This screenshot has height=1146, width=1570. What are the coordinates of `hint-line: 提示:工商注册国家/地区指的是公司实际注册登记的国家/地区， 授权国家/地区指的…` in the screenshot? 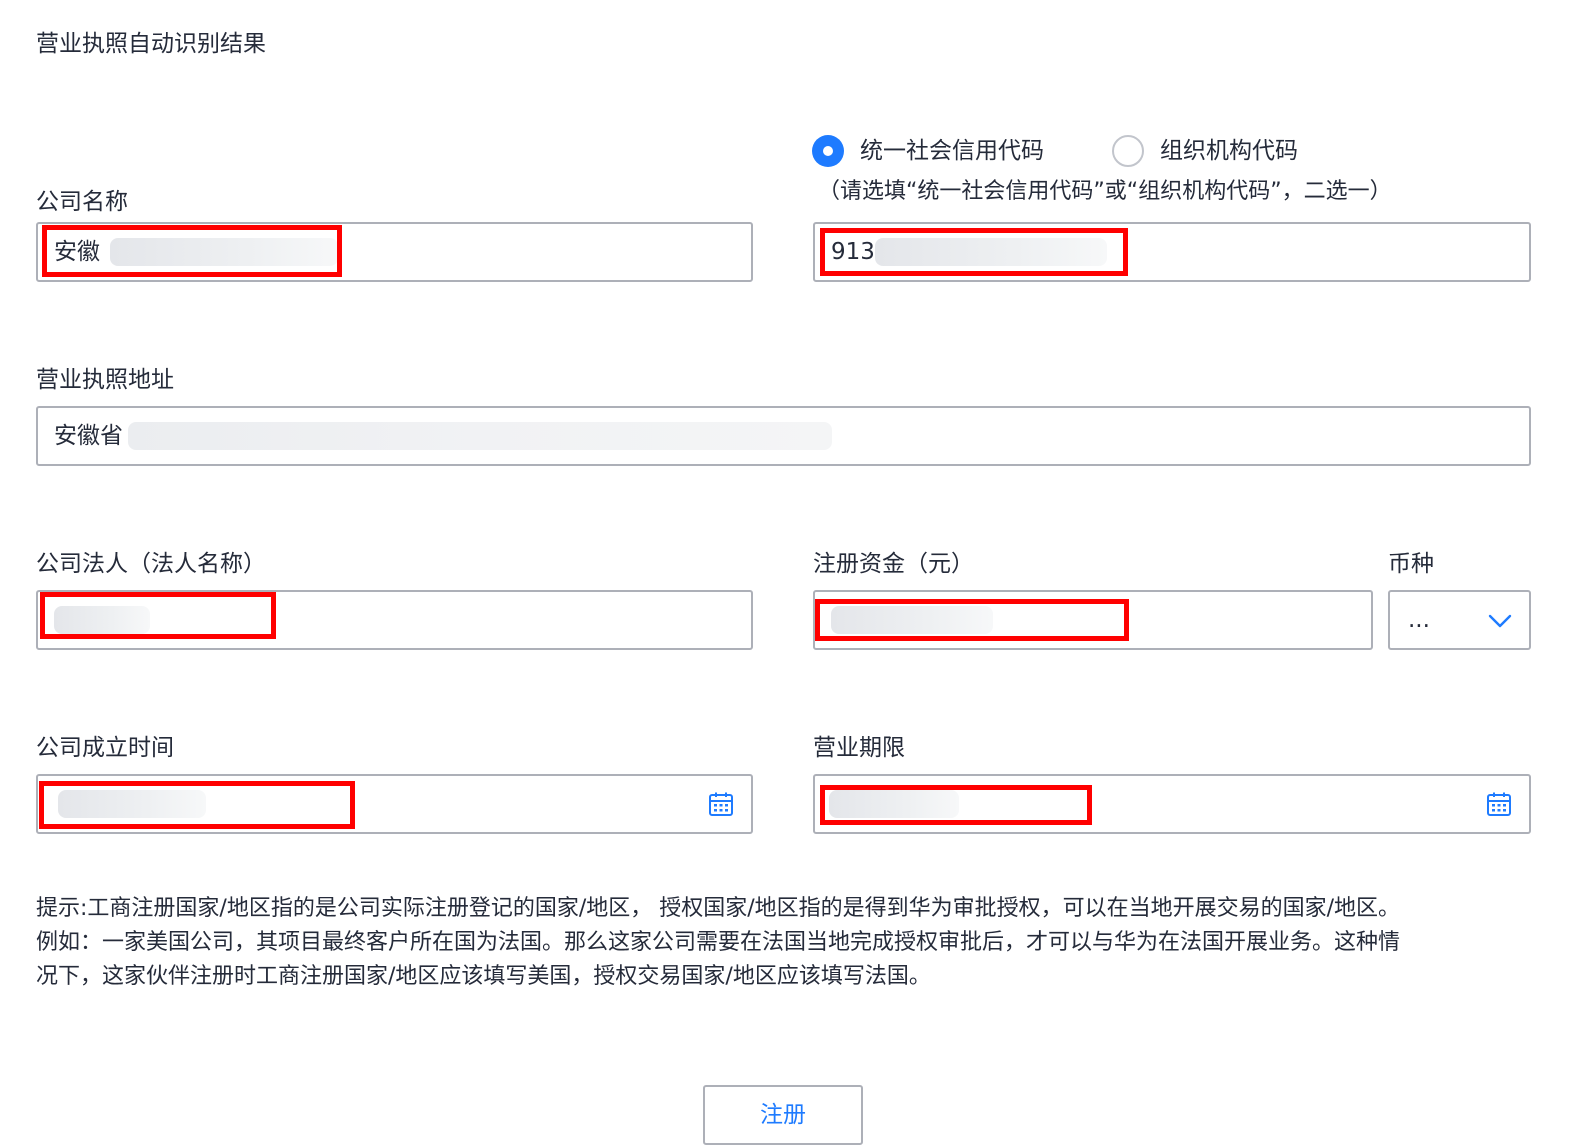 It's located at (718, 908).